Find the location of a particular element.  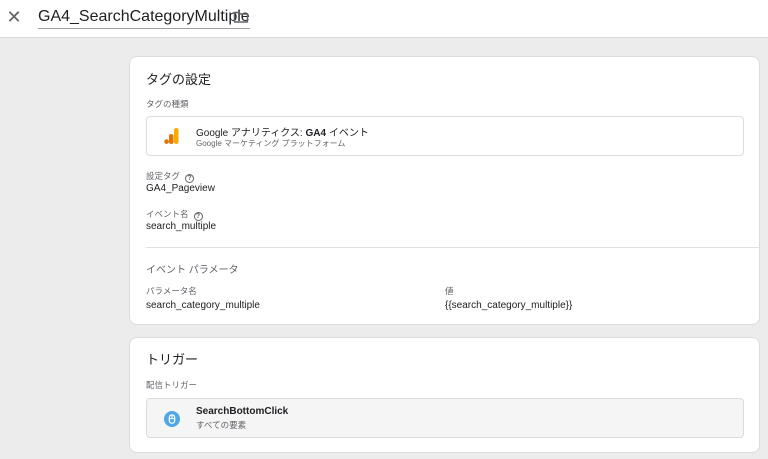

tag-name-field: GA4_SearchCategoryMultiple is located at coordinates (144, 18).